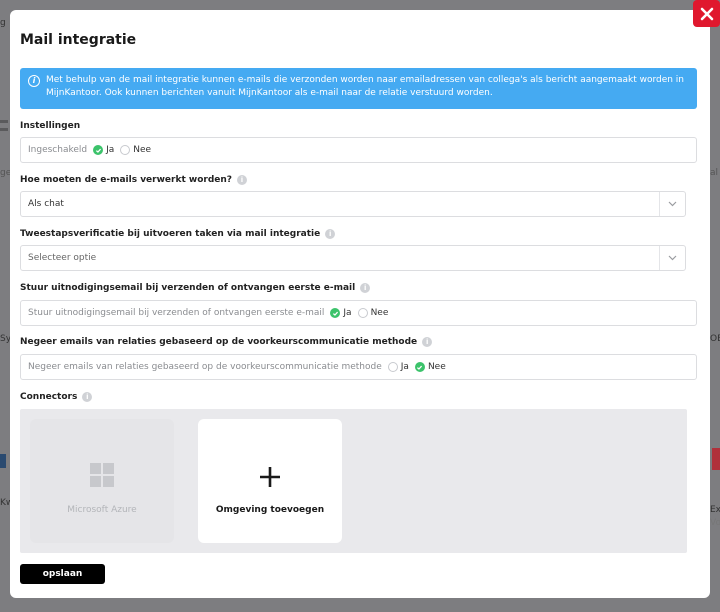 This screenshot has width=720, height=612. I want to click on enabled-yes-option: Ja, so click(103, 150).